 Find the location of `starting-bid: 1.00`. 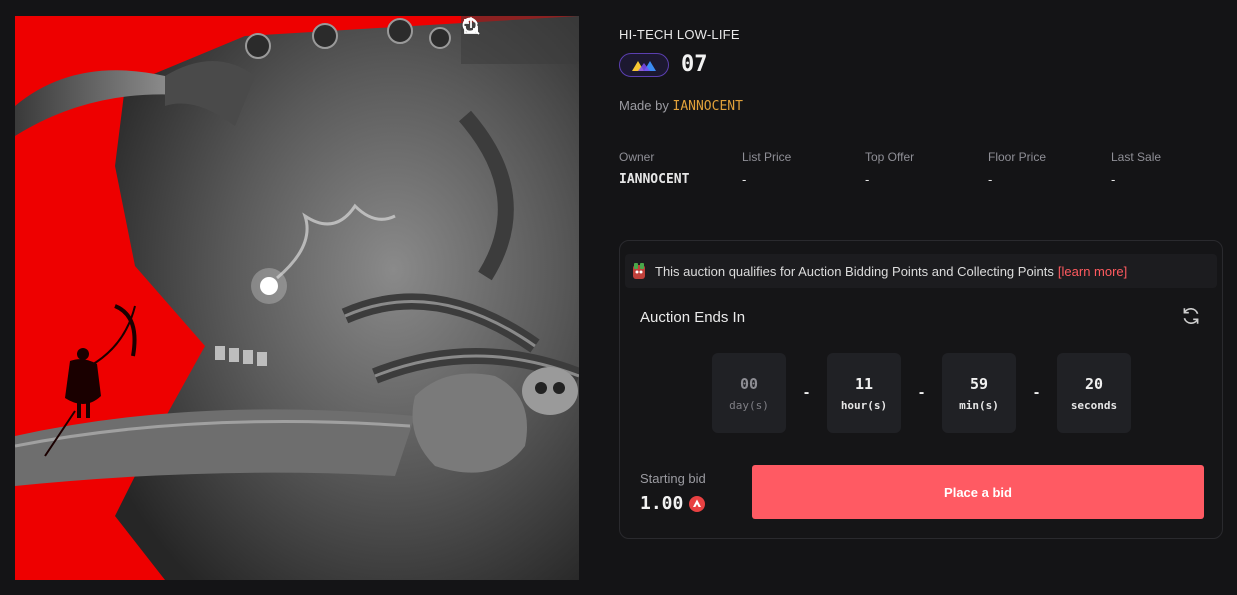

starting-bid: 1.00 is located at coordinates (673, 503).